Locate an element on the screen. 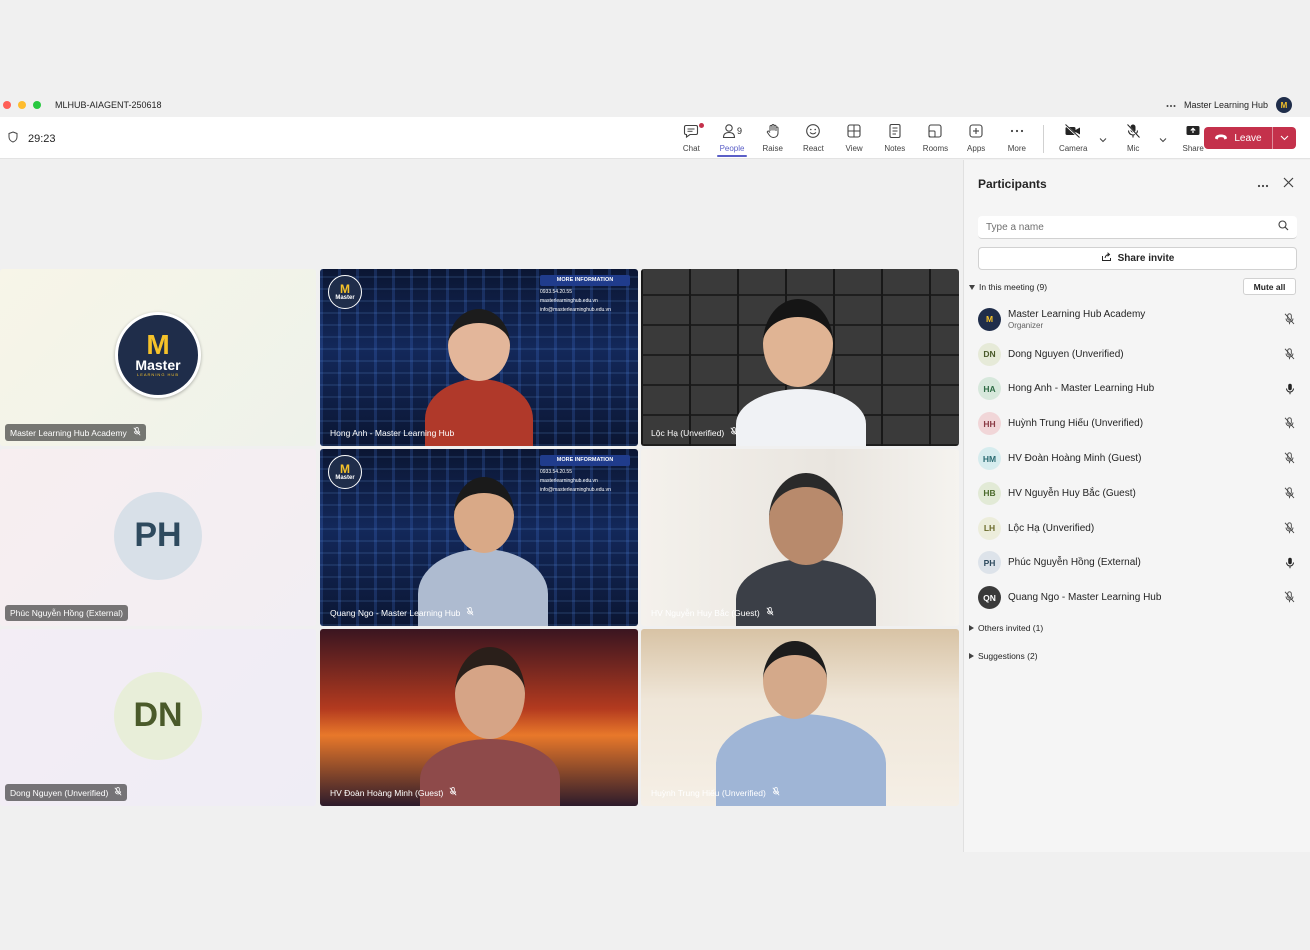 This screenshot has height=950, width=1310. in-meeting-section-toggle: In this meeting (9) is located at coordinates (1008, 287).